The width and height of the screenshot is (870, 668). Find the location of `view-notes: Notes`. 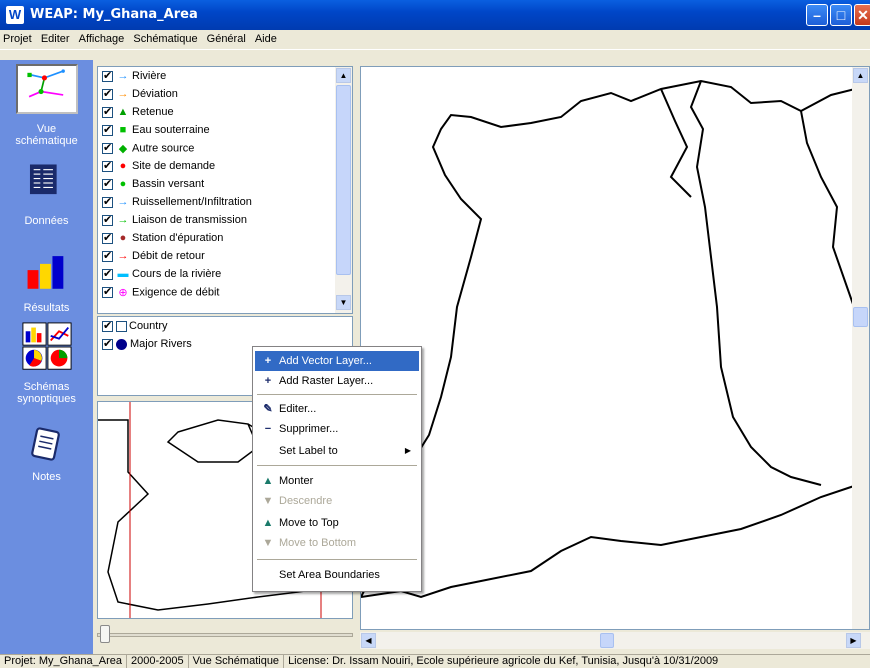

view-notes: Notes is located at coordinates (46, 453).